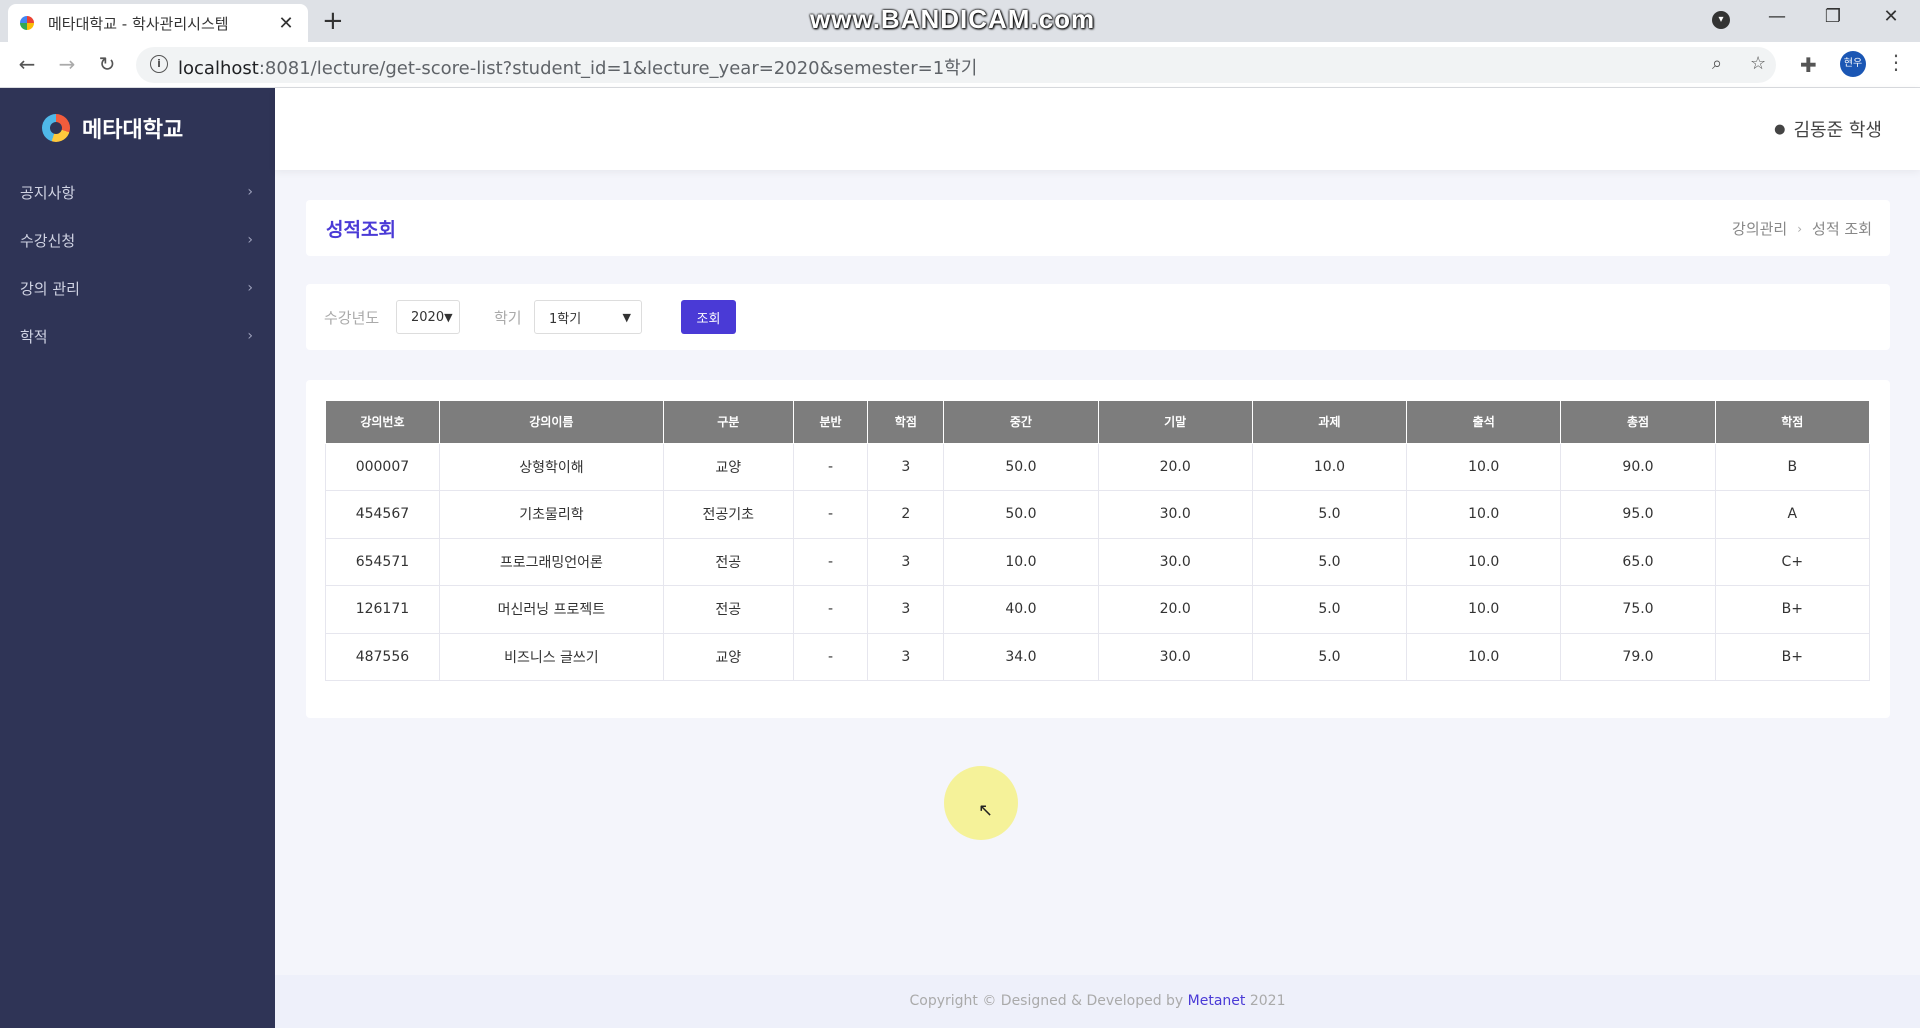 Image resolution: width=1920 pixels, height=1028 pixels. I want to click on brand: 메타대학교, so click(112, 128).